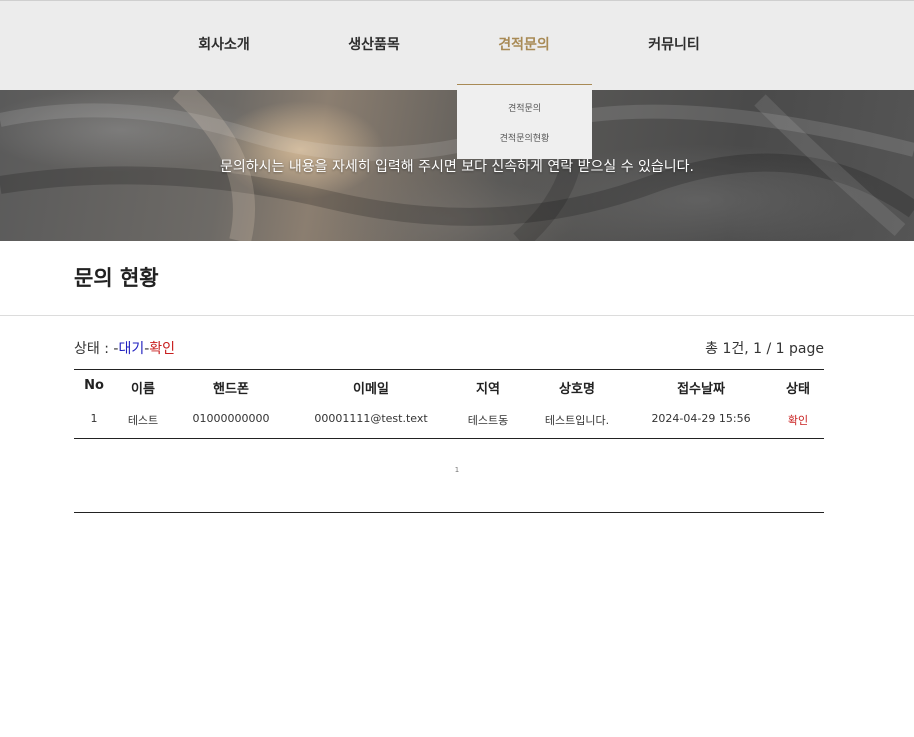 Image resolution: width=914 pixels, height=737 pixels. I want to click on table-header-status: 상태, so click(798, 389).